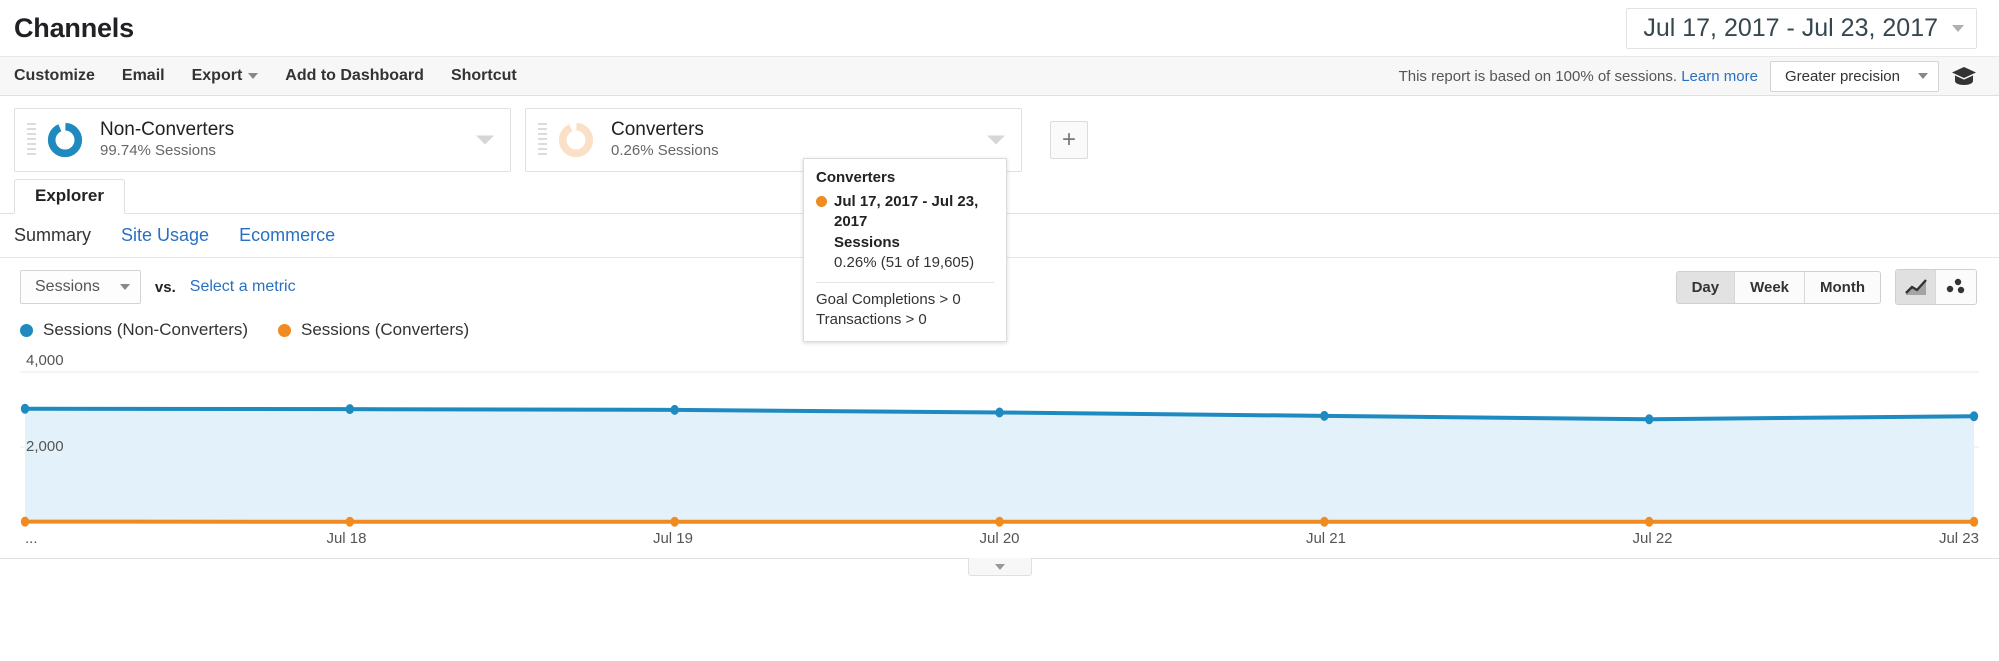  I want to click on granularity-day-label: Day, so click(1705, 287).